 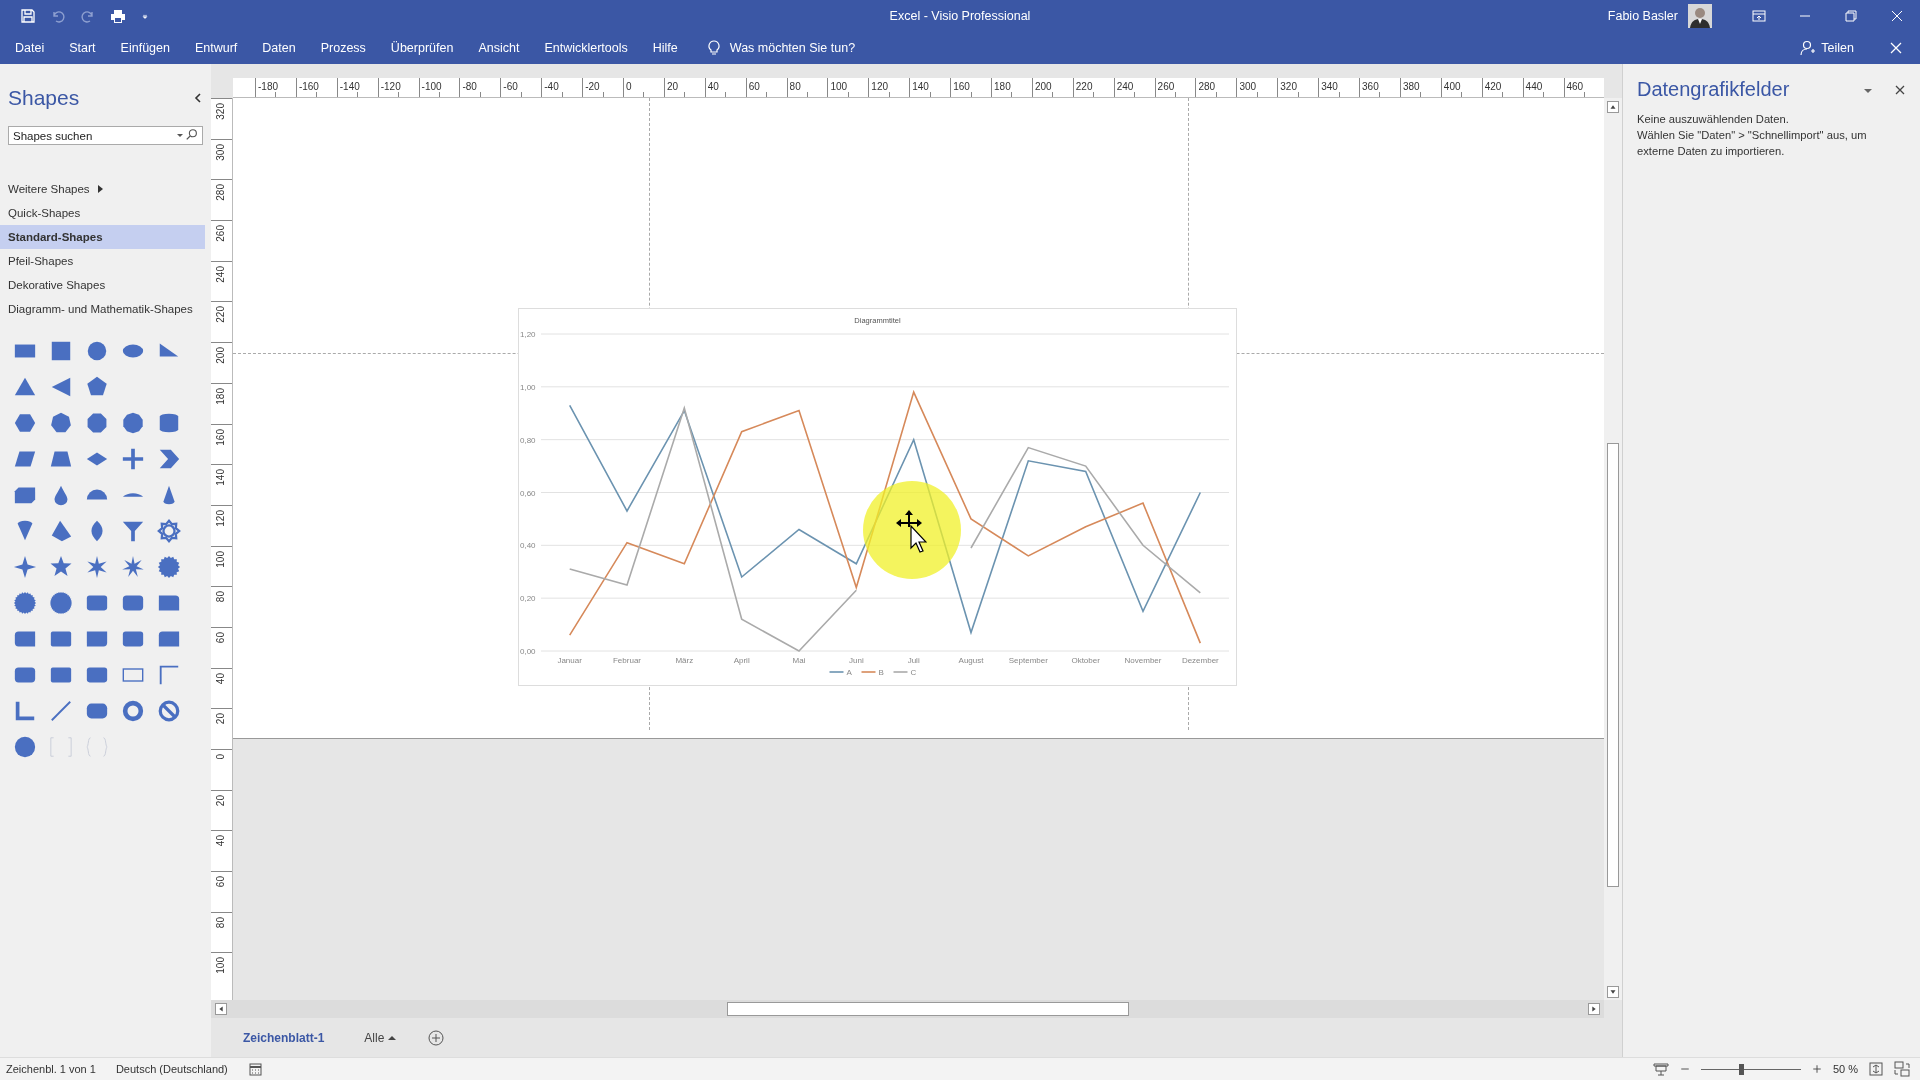 I want to click on axis-tick-label: 0,00, so click(x=528, y=651).